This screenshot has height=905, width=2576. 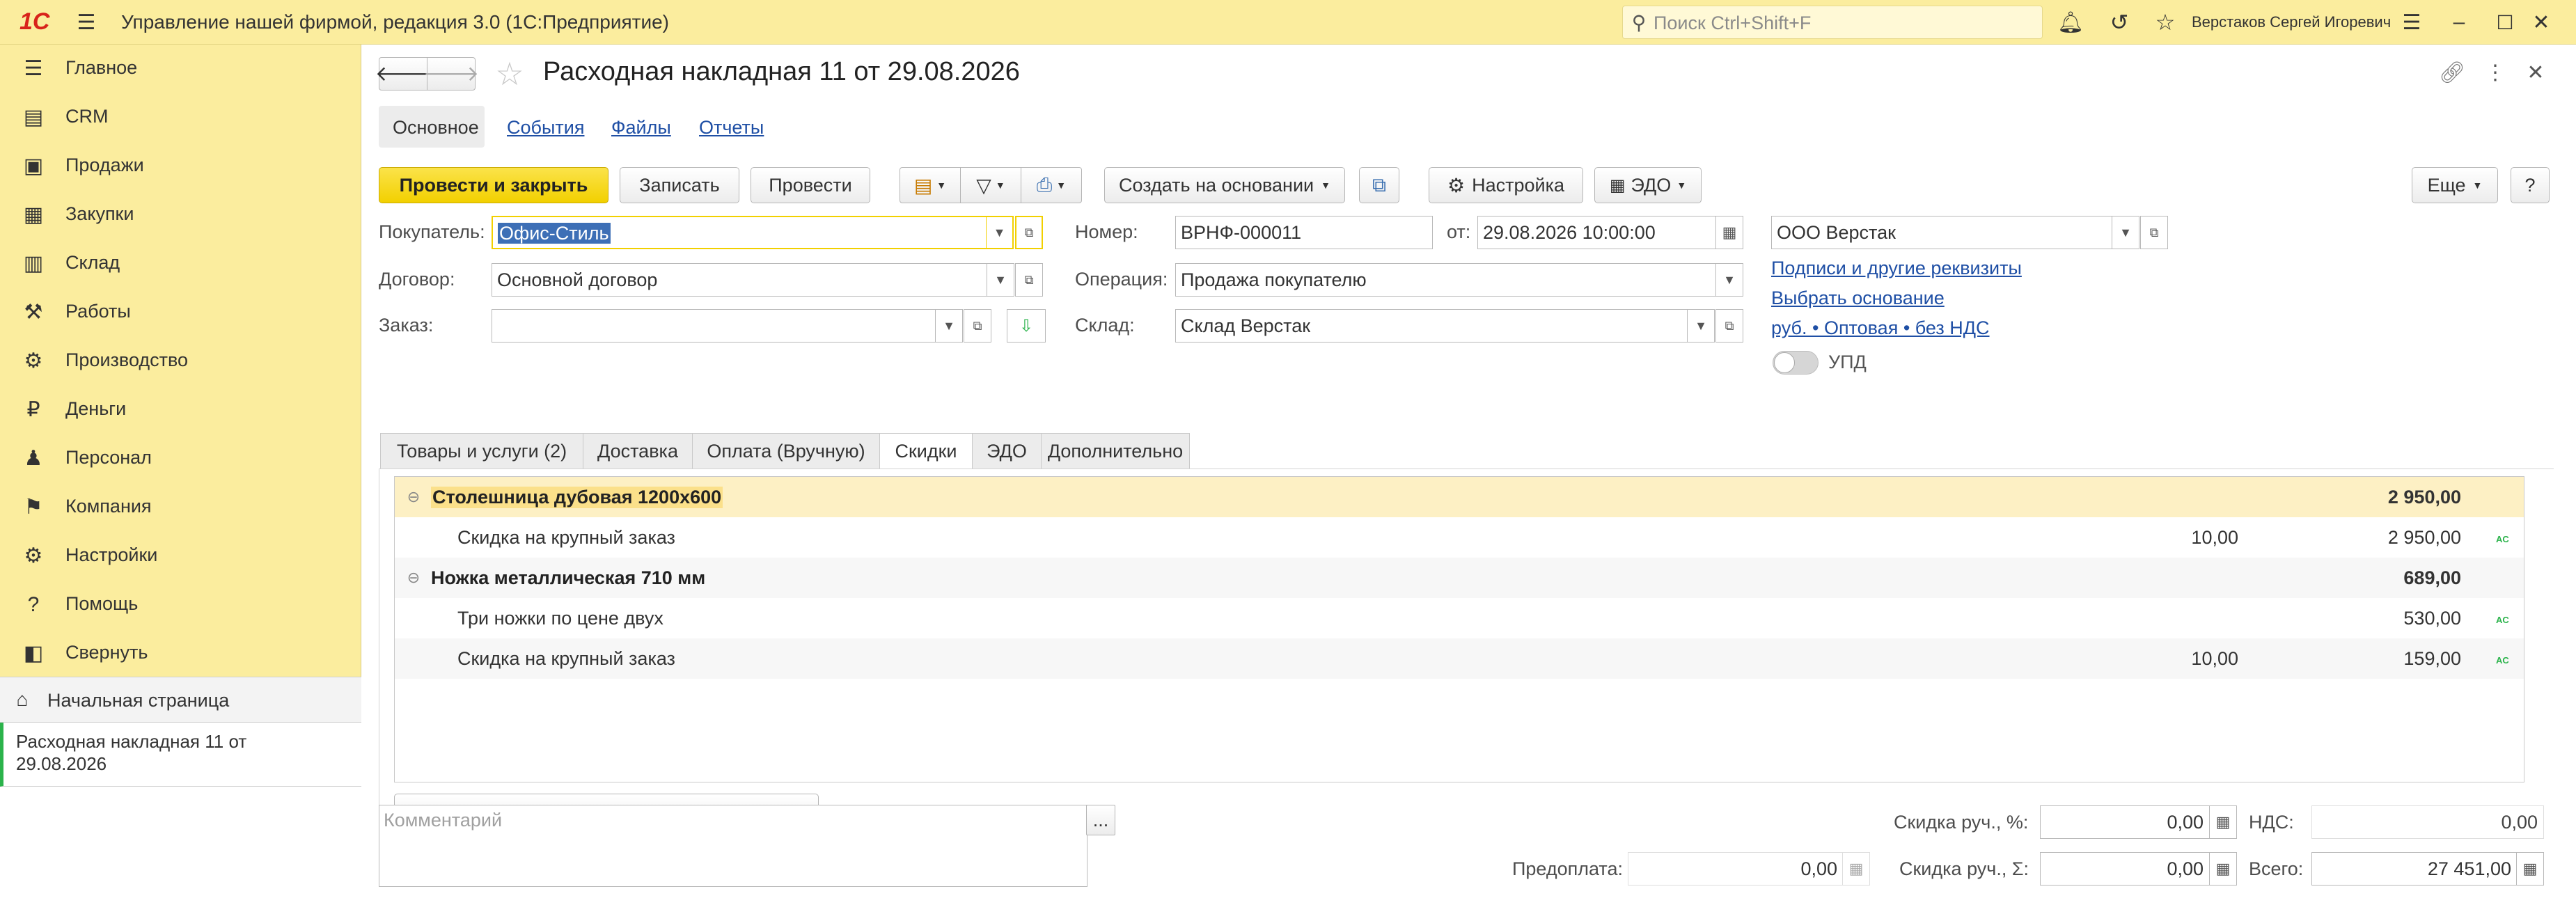 I want to click on link-icon: 🔗︎, so click(x=2452, y=72).